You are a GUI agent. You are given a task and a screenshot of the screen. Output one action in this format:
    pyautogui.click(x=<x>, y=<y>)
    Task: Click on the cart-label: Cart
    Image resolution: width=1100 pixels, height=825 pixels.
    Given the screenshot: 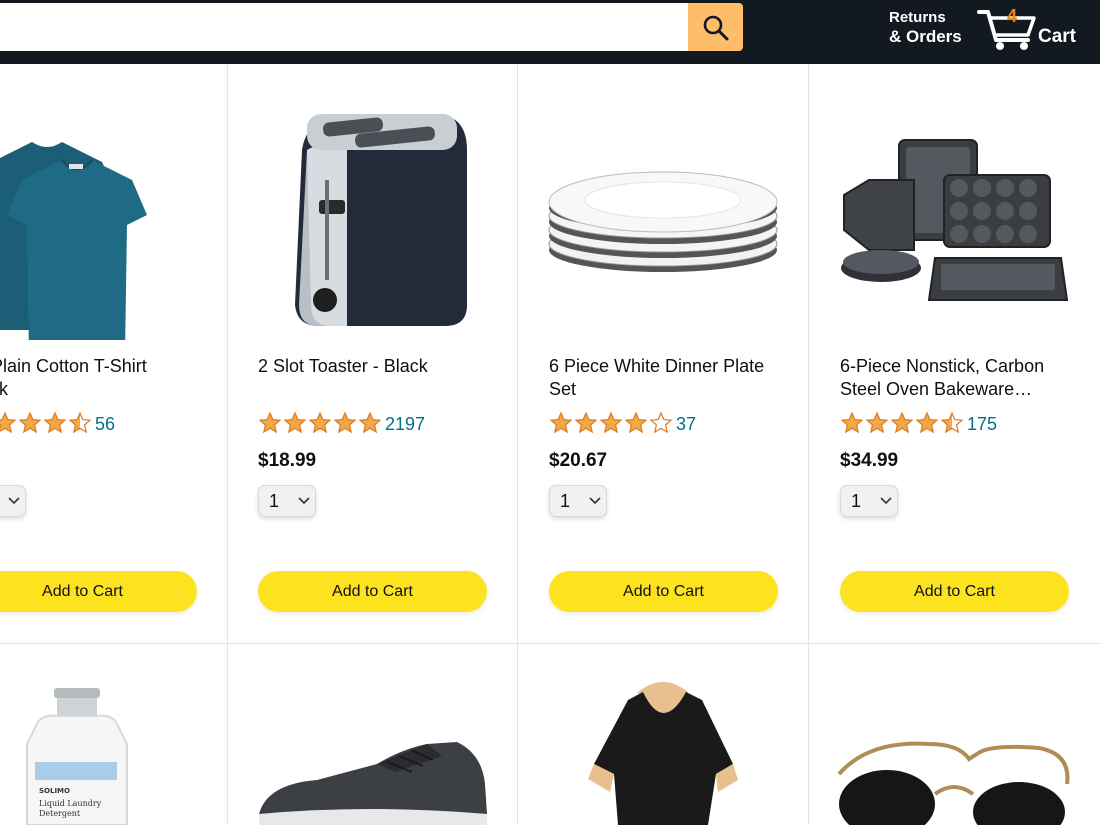 What is the action you would take?
    pyautogui.click(x=1057, y=36)
    